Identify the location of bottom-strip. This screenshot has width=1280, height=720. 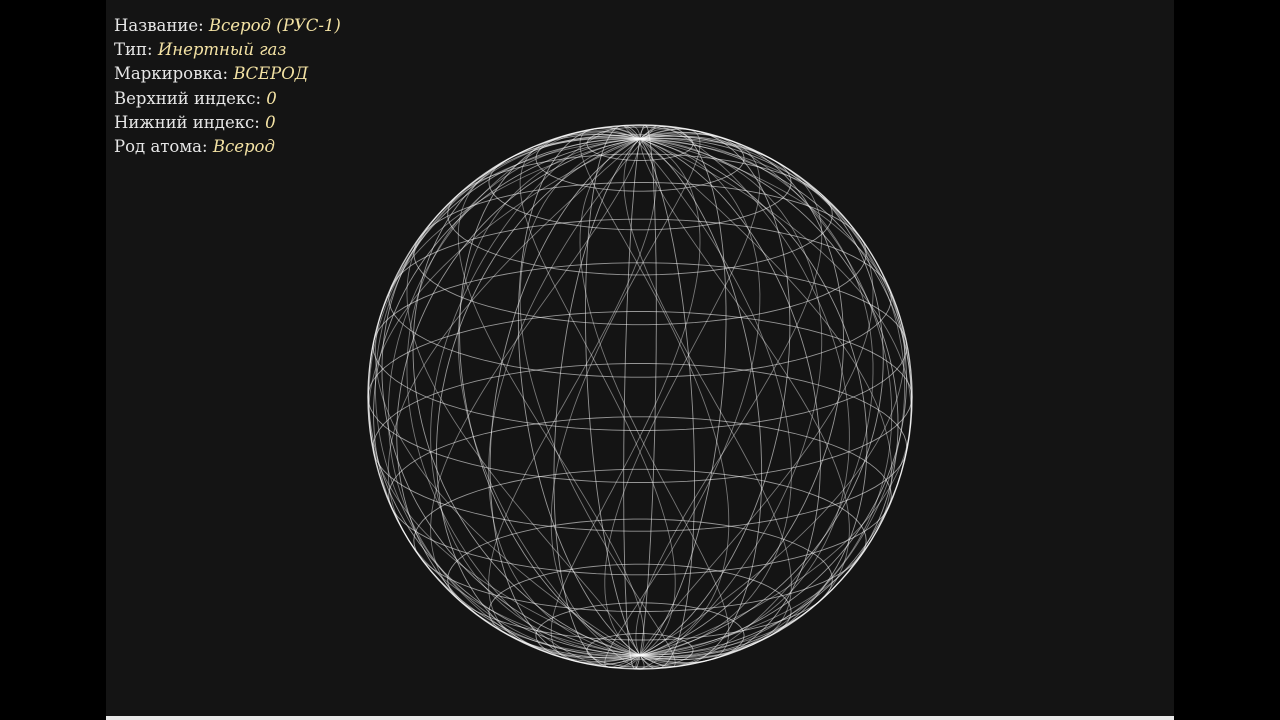
(640, 718).